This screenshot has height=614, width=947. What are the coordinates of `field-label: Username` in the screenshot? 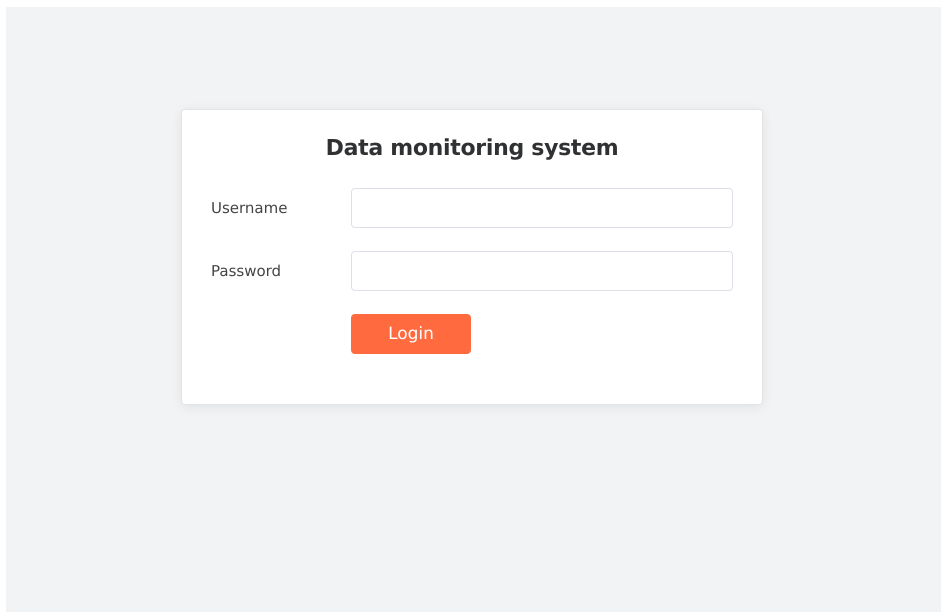 It's located at (249, 208).